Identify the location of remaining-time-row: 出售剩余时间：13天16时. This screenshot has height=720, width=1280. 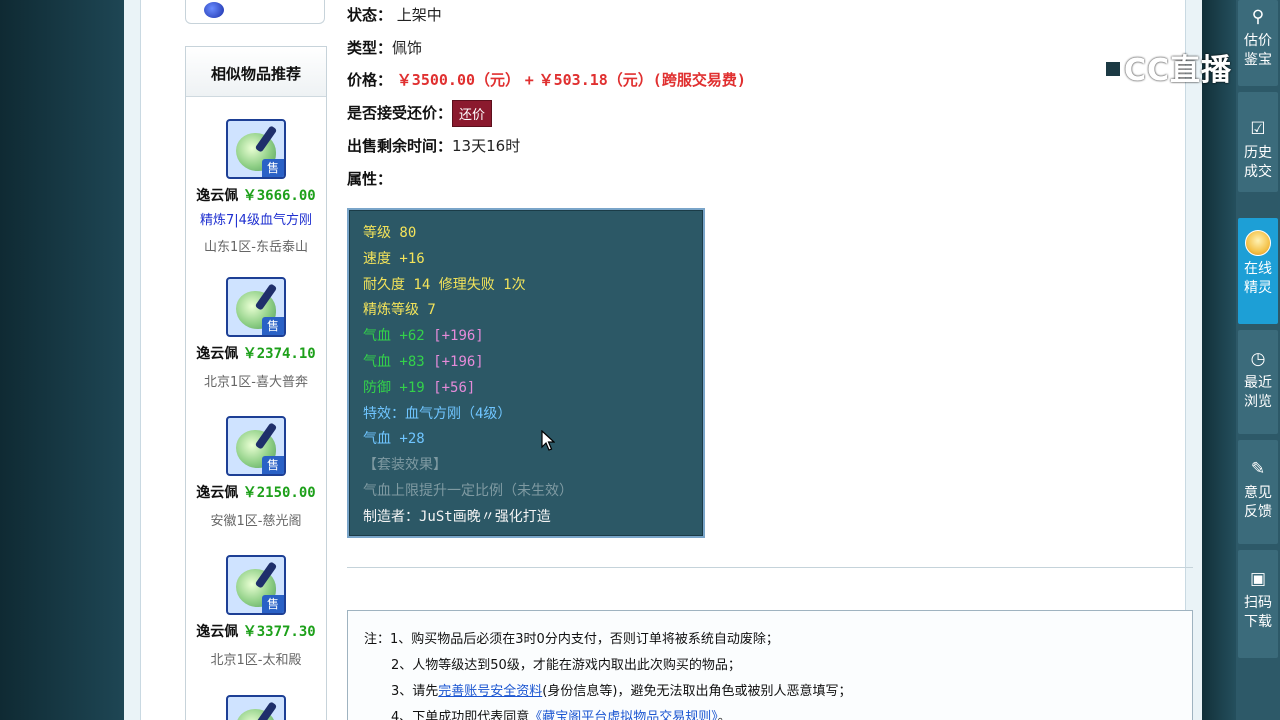
(433, 145).